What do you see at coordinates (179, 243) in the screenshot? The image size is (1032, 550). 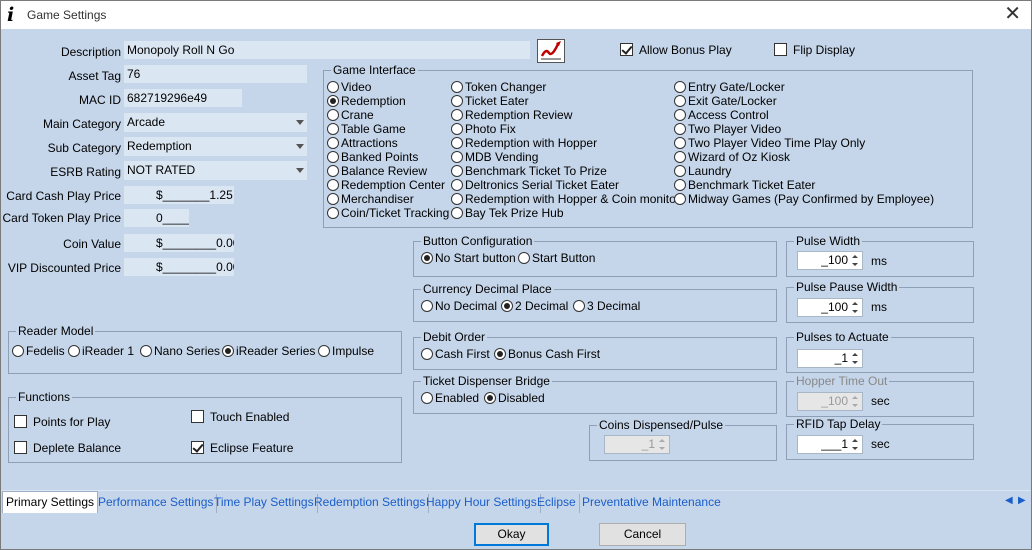 I see `coin-value-field: $________0.00` at bounding box center [179, 243].